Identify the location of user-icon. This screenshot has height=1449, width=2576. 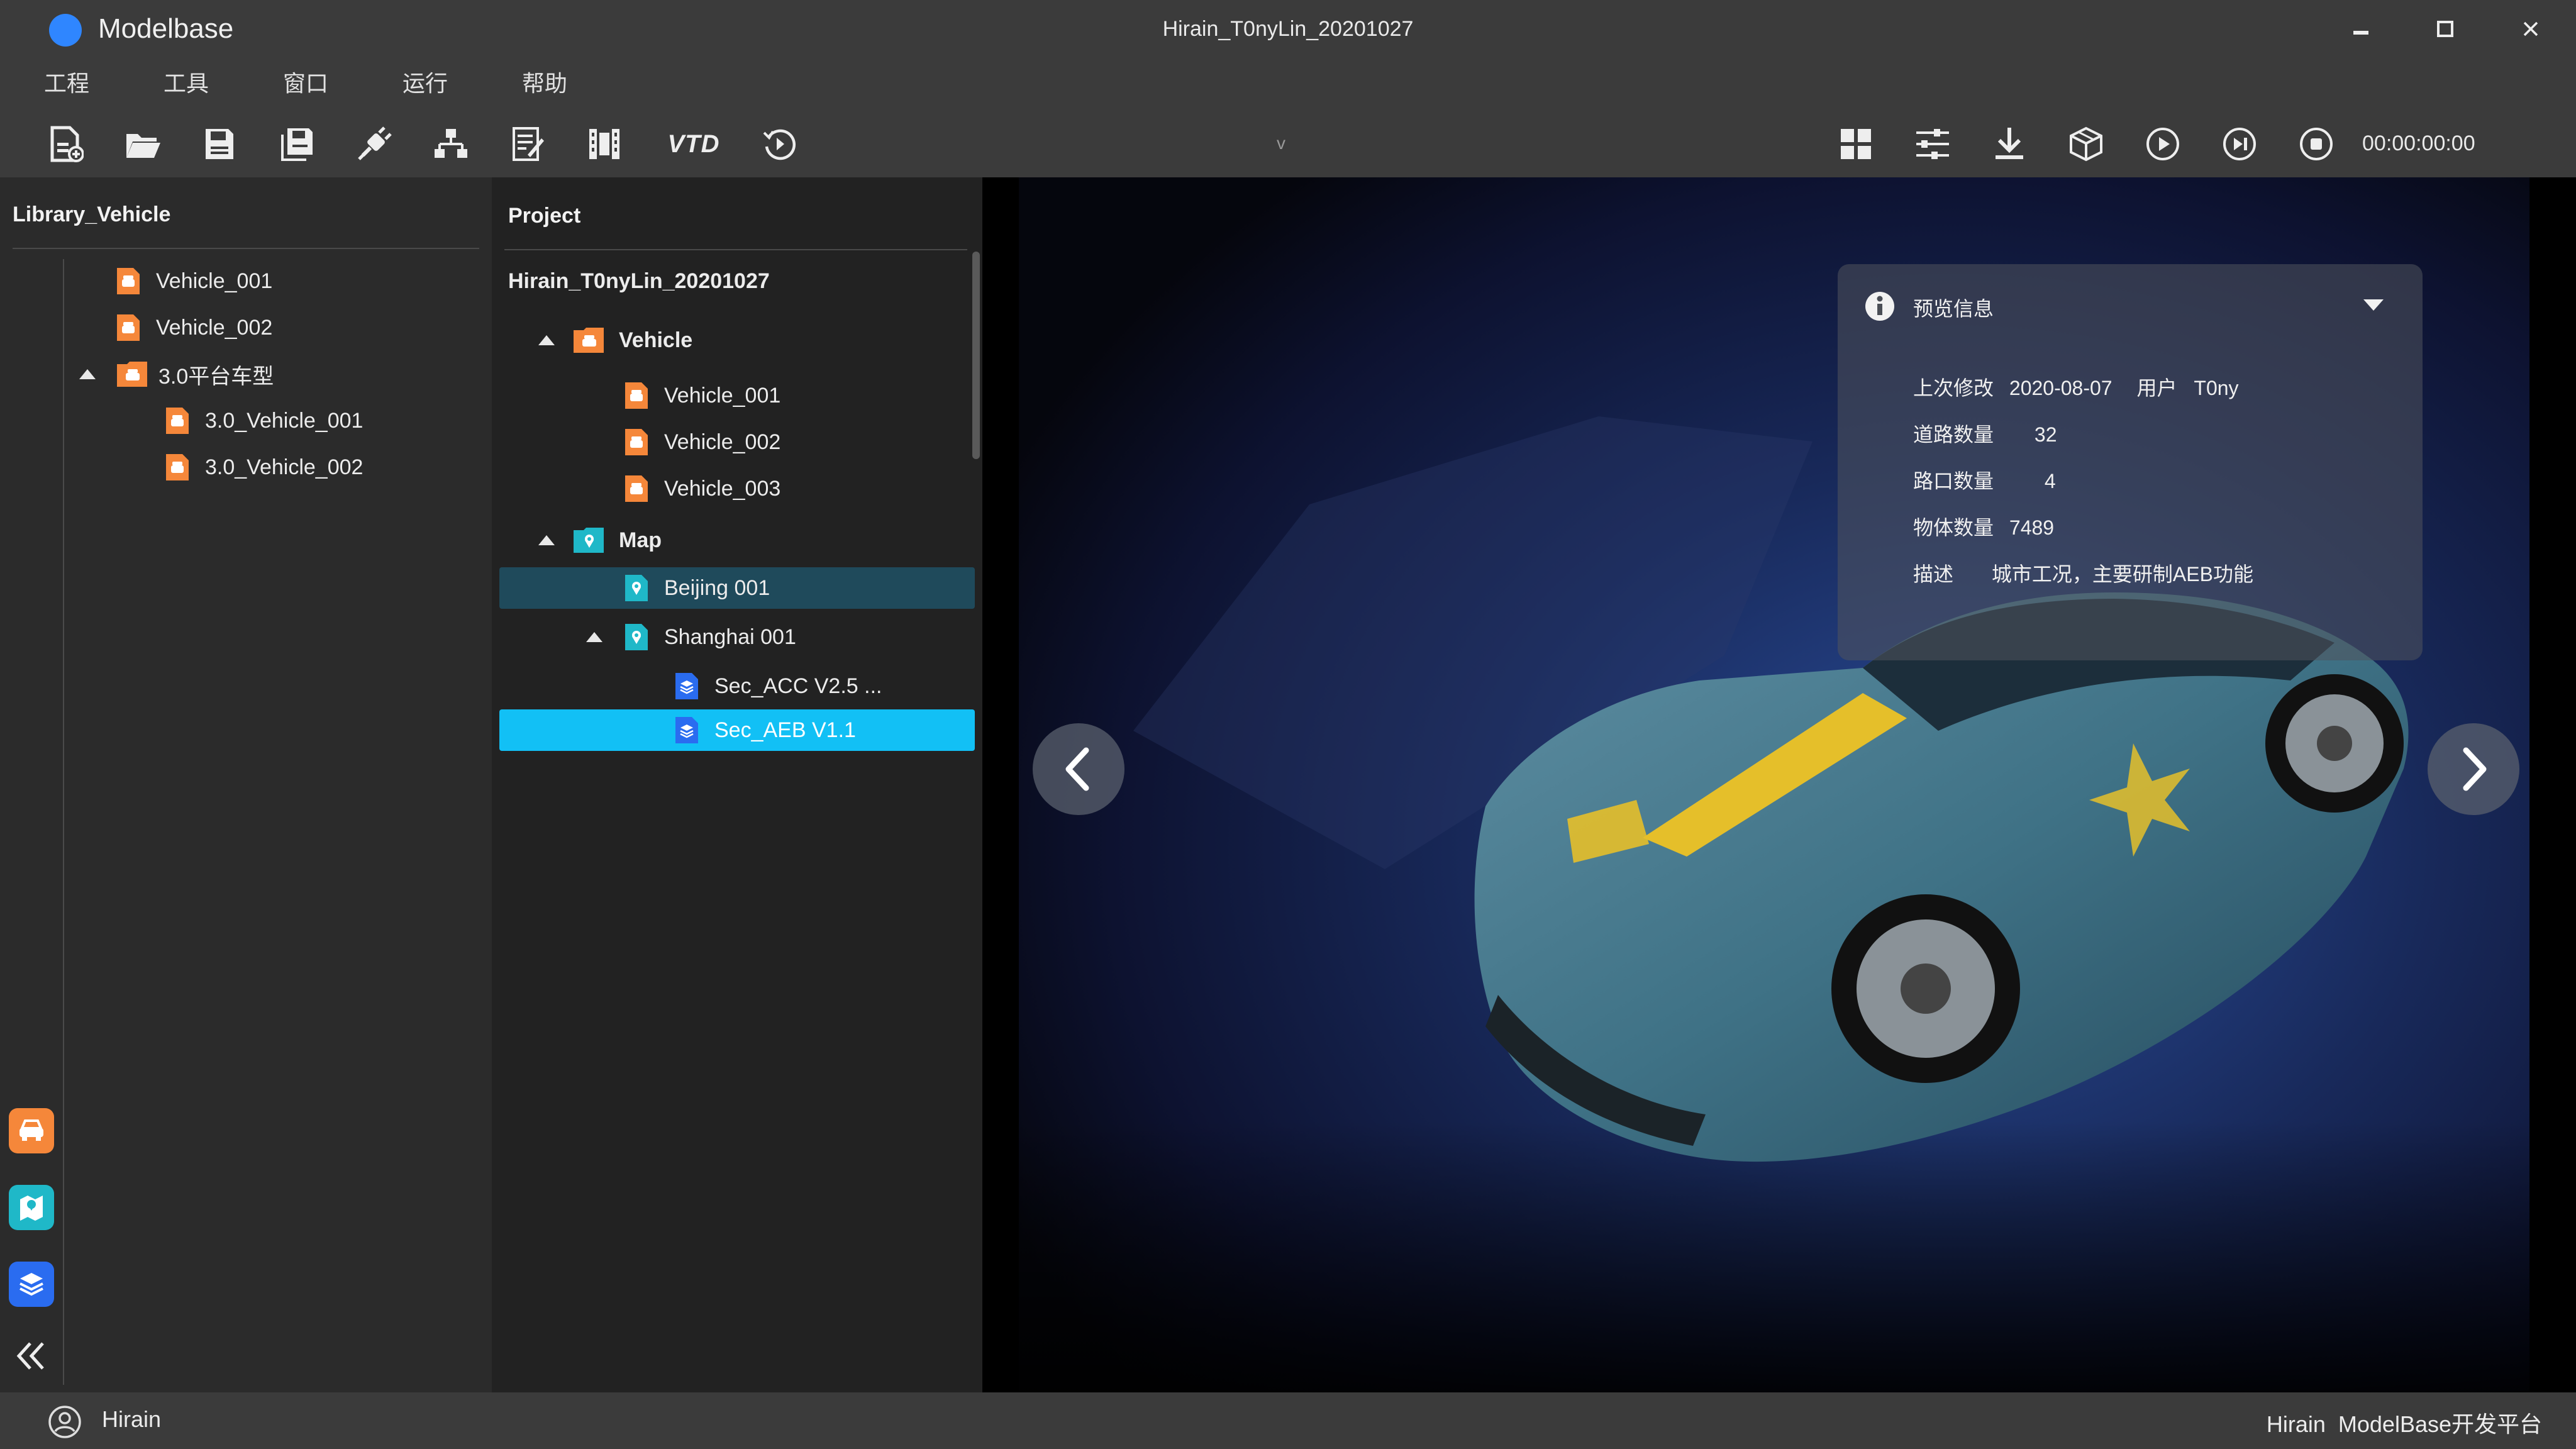
(65, 1422).